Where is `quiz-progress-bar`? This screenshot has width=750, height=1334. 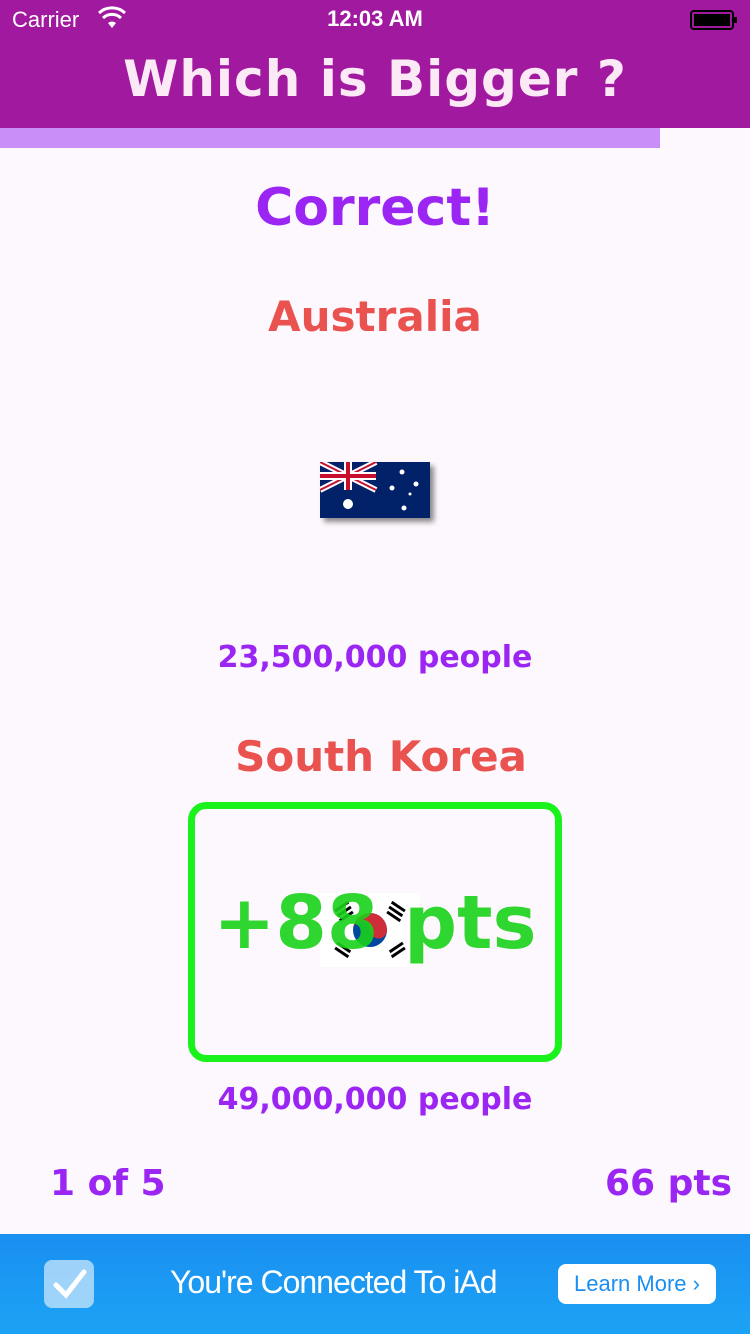 quiz-progress-bar is located at coordinates (375, 138).